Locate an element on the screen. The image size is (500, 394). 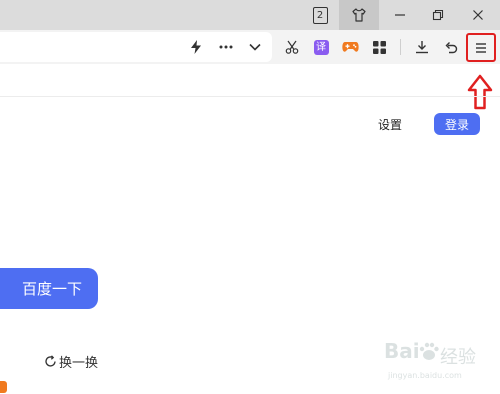
restore-button is located at coordinates (438, 15).